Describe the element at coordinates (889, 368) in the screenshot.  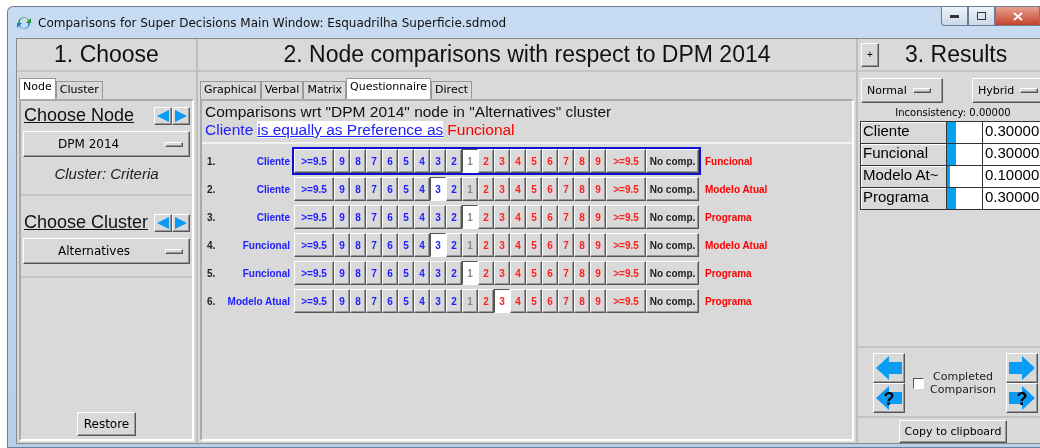
I see `previous-button` at that location.